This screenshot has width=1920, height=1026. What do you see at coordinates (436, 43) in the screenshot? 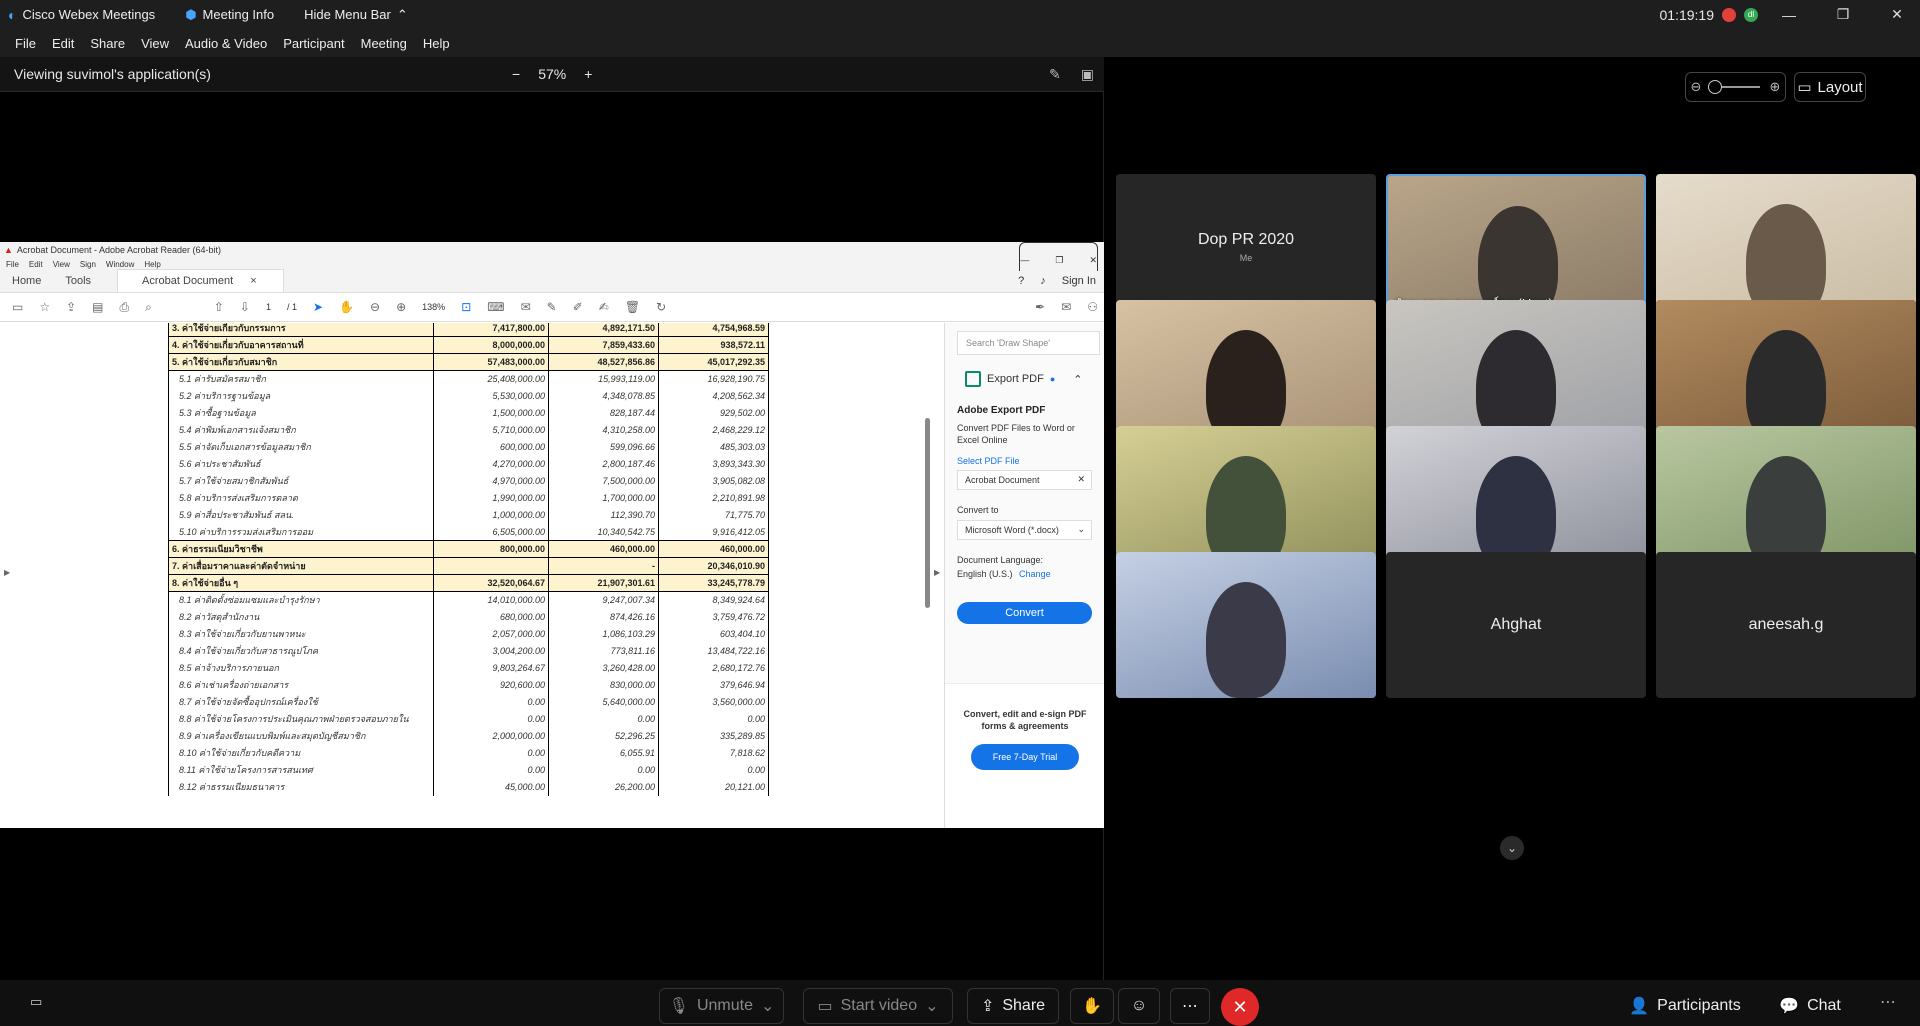
I see `menu-help: Help` at bounding box center [436, 43].